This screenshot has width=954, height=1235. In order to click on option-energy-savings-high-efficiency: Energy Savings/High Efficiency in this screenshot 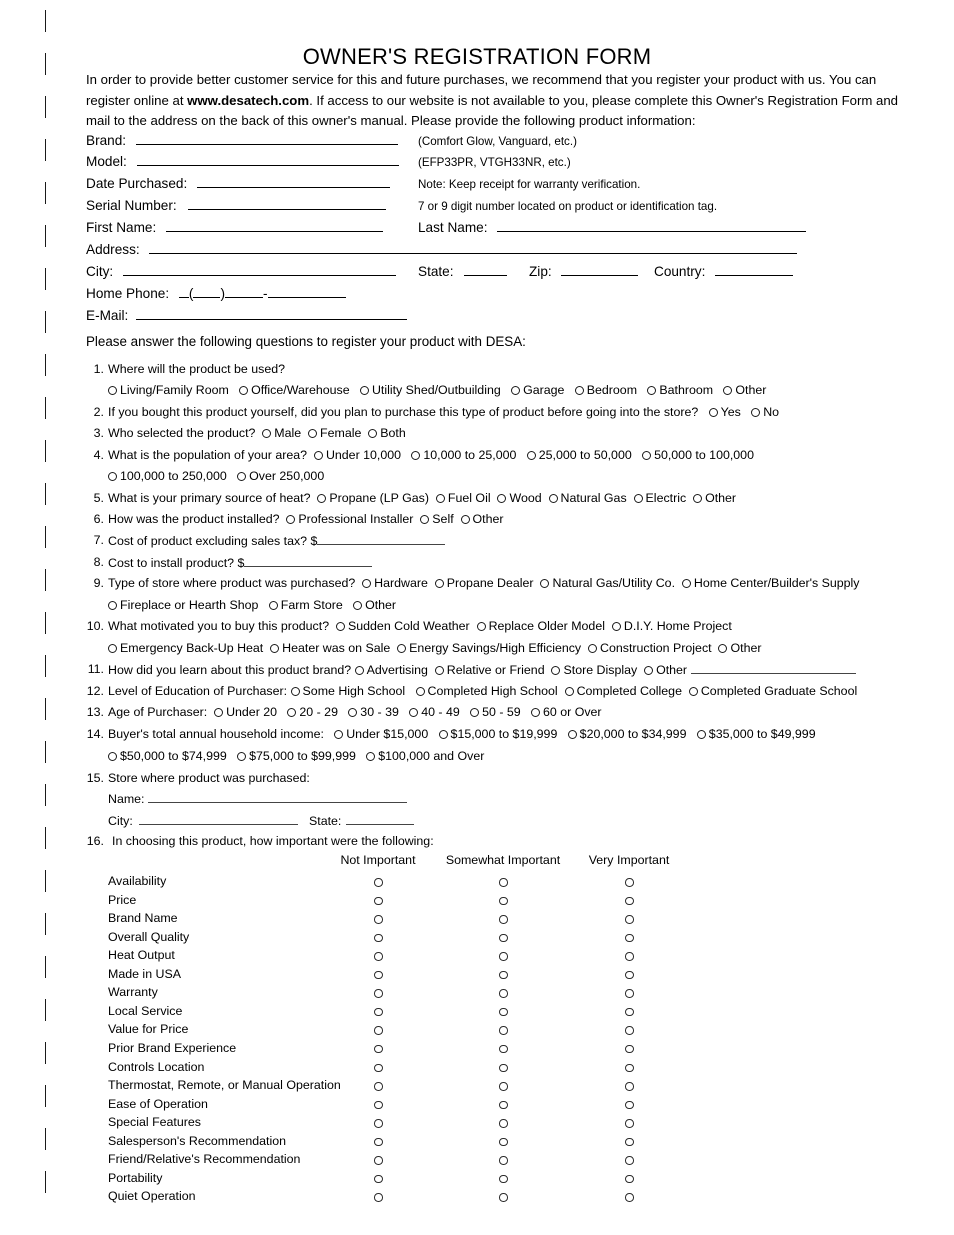, I will do `click(489, 648)`.